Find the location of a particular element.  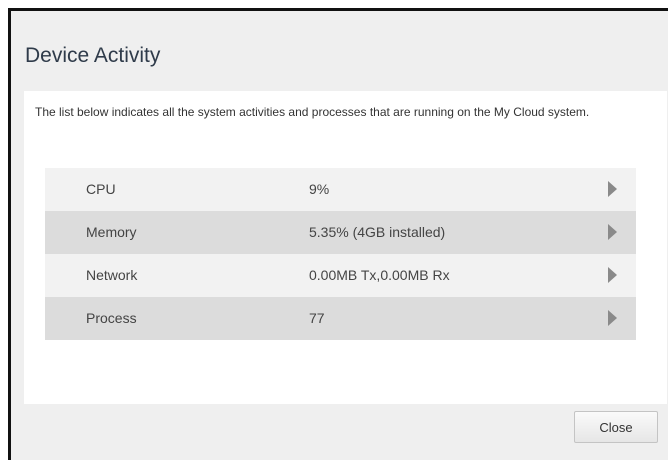

activity-row-process: Process 77 is located at coordinates (340, 318).